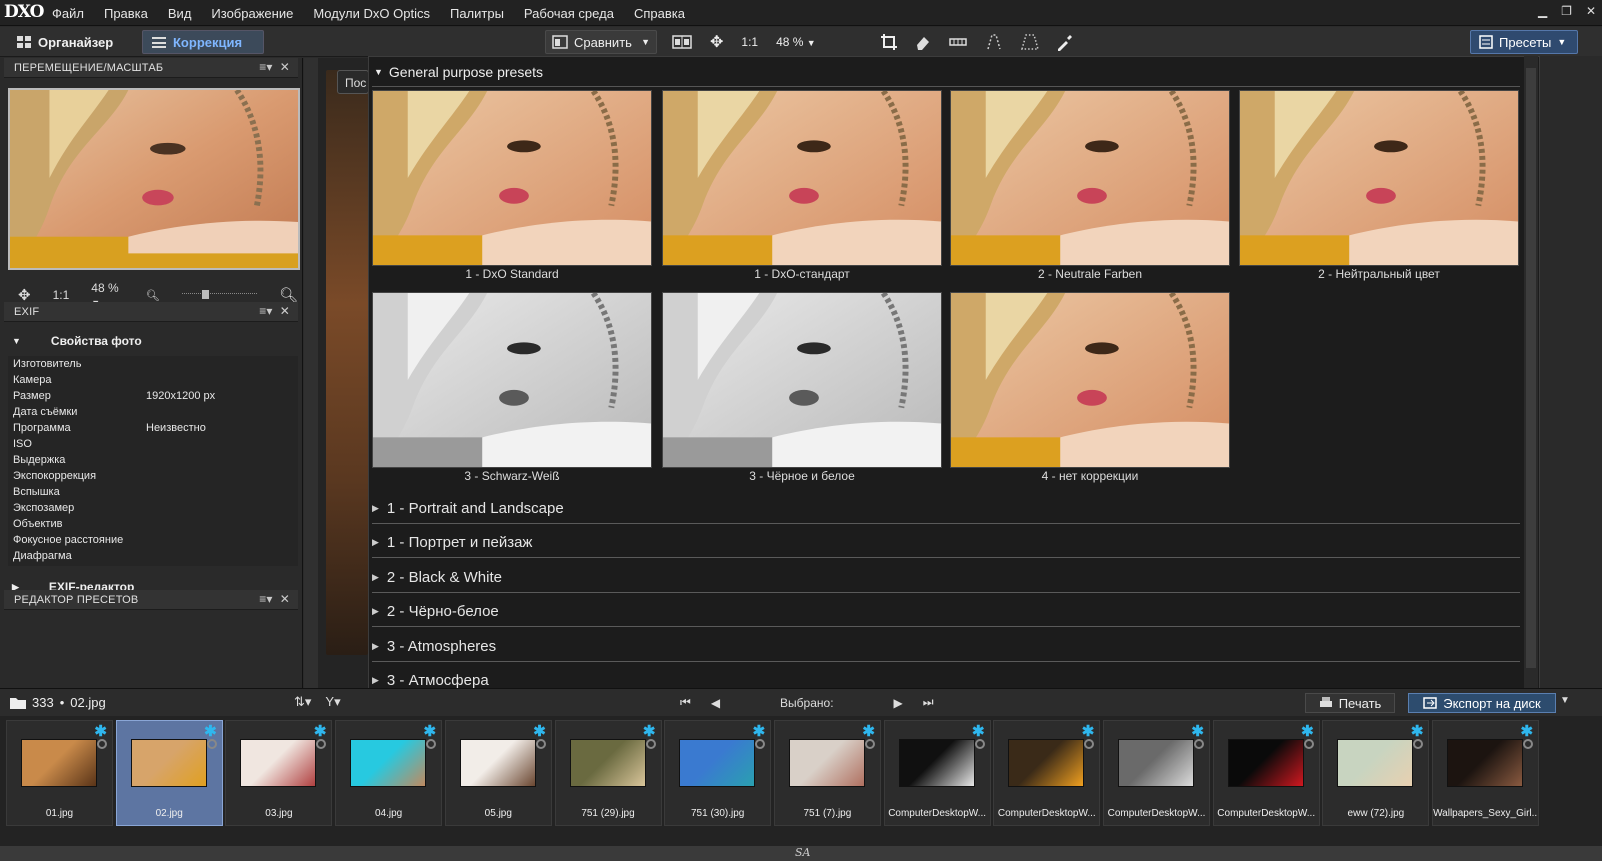 The height and width of the screenshot is (861, 1602). I want to click on menu-help: Справка, so click(659, 13).